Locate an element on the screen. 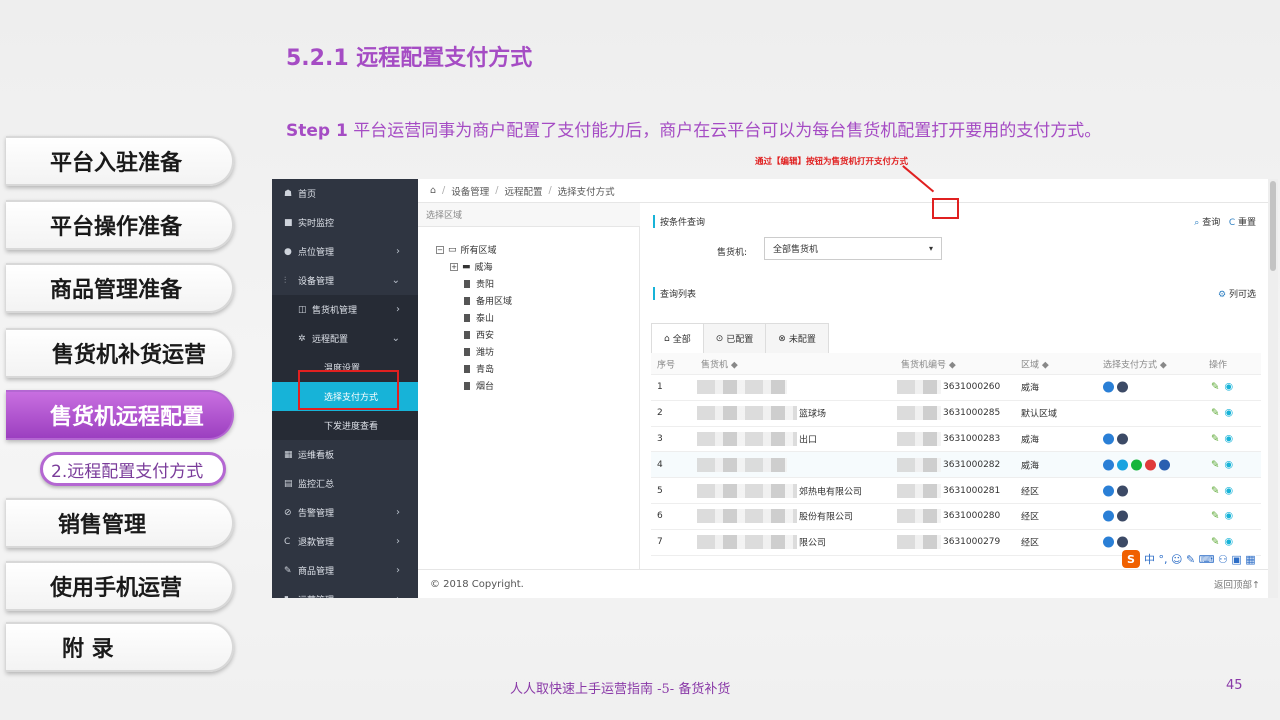 The height and width of the screenshot is (720, 1280). sidebar-item: ■ 实时监控 is located at coordinates (345, 222).